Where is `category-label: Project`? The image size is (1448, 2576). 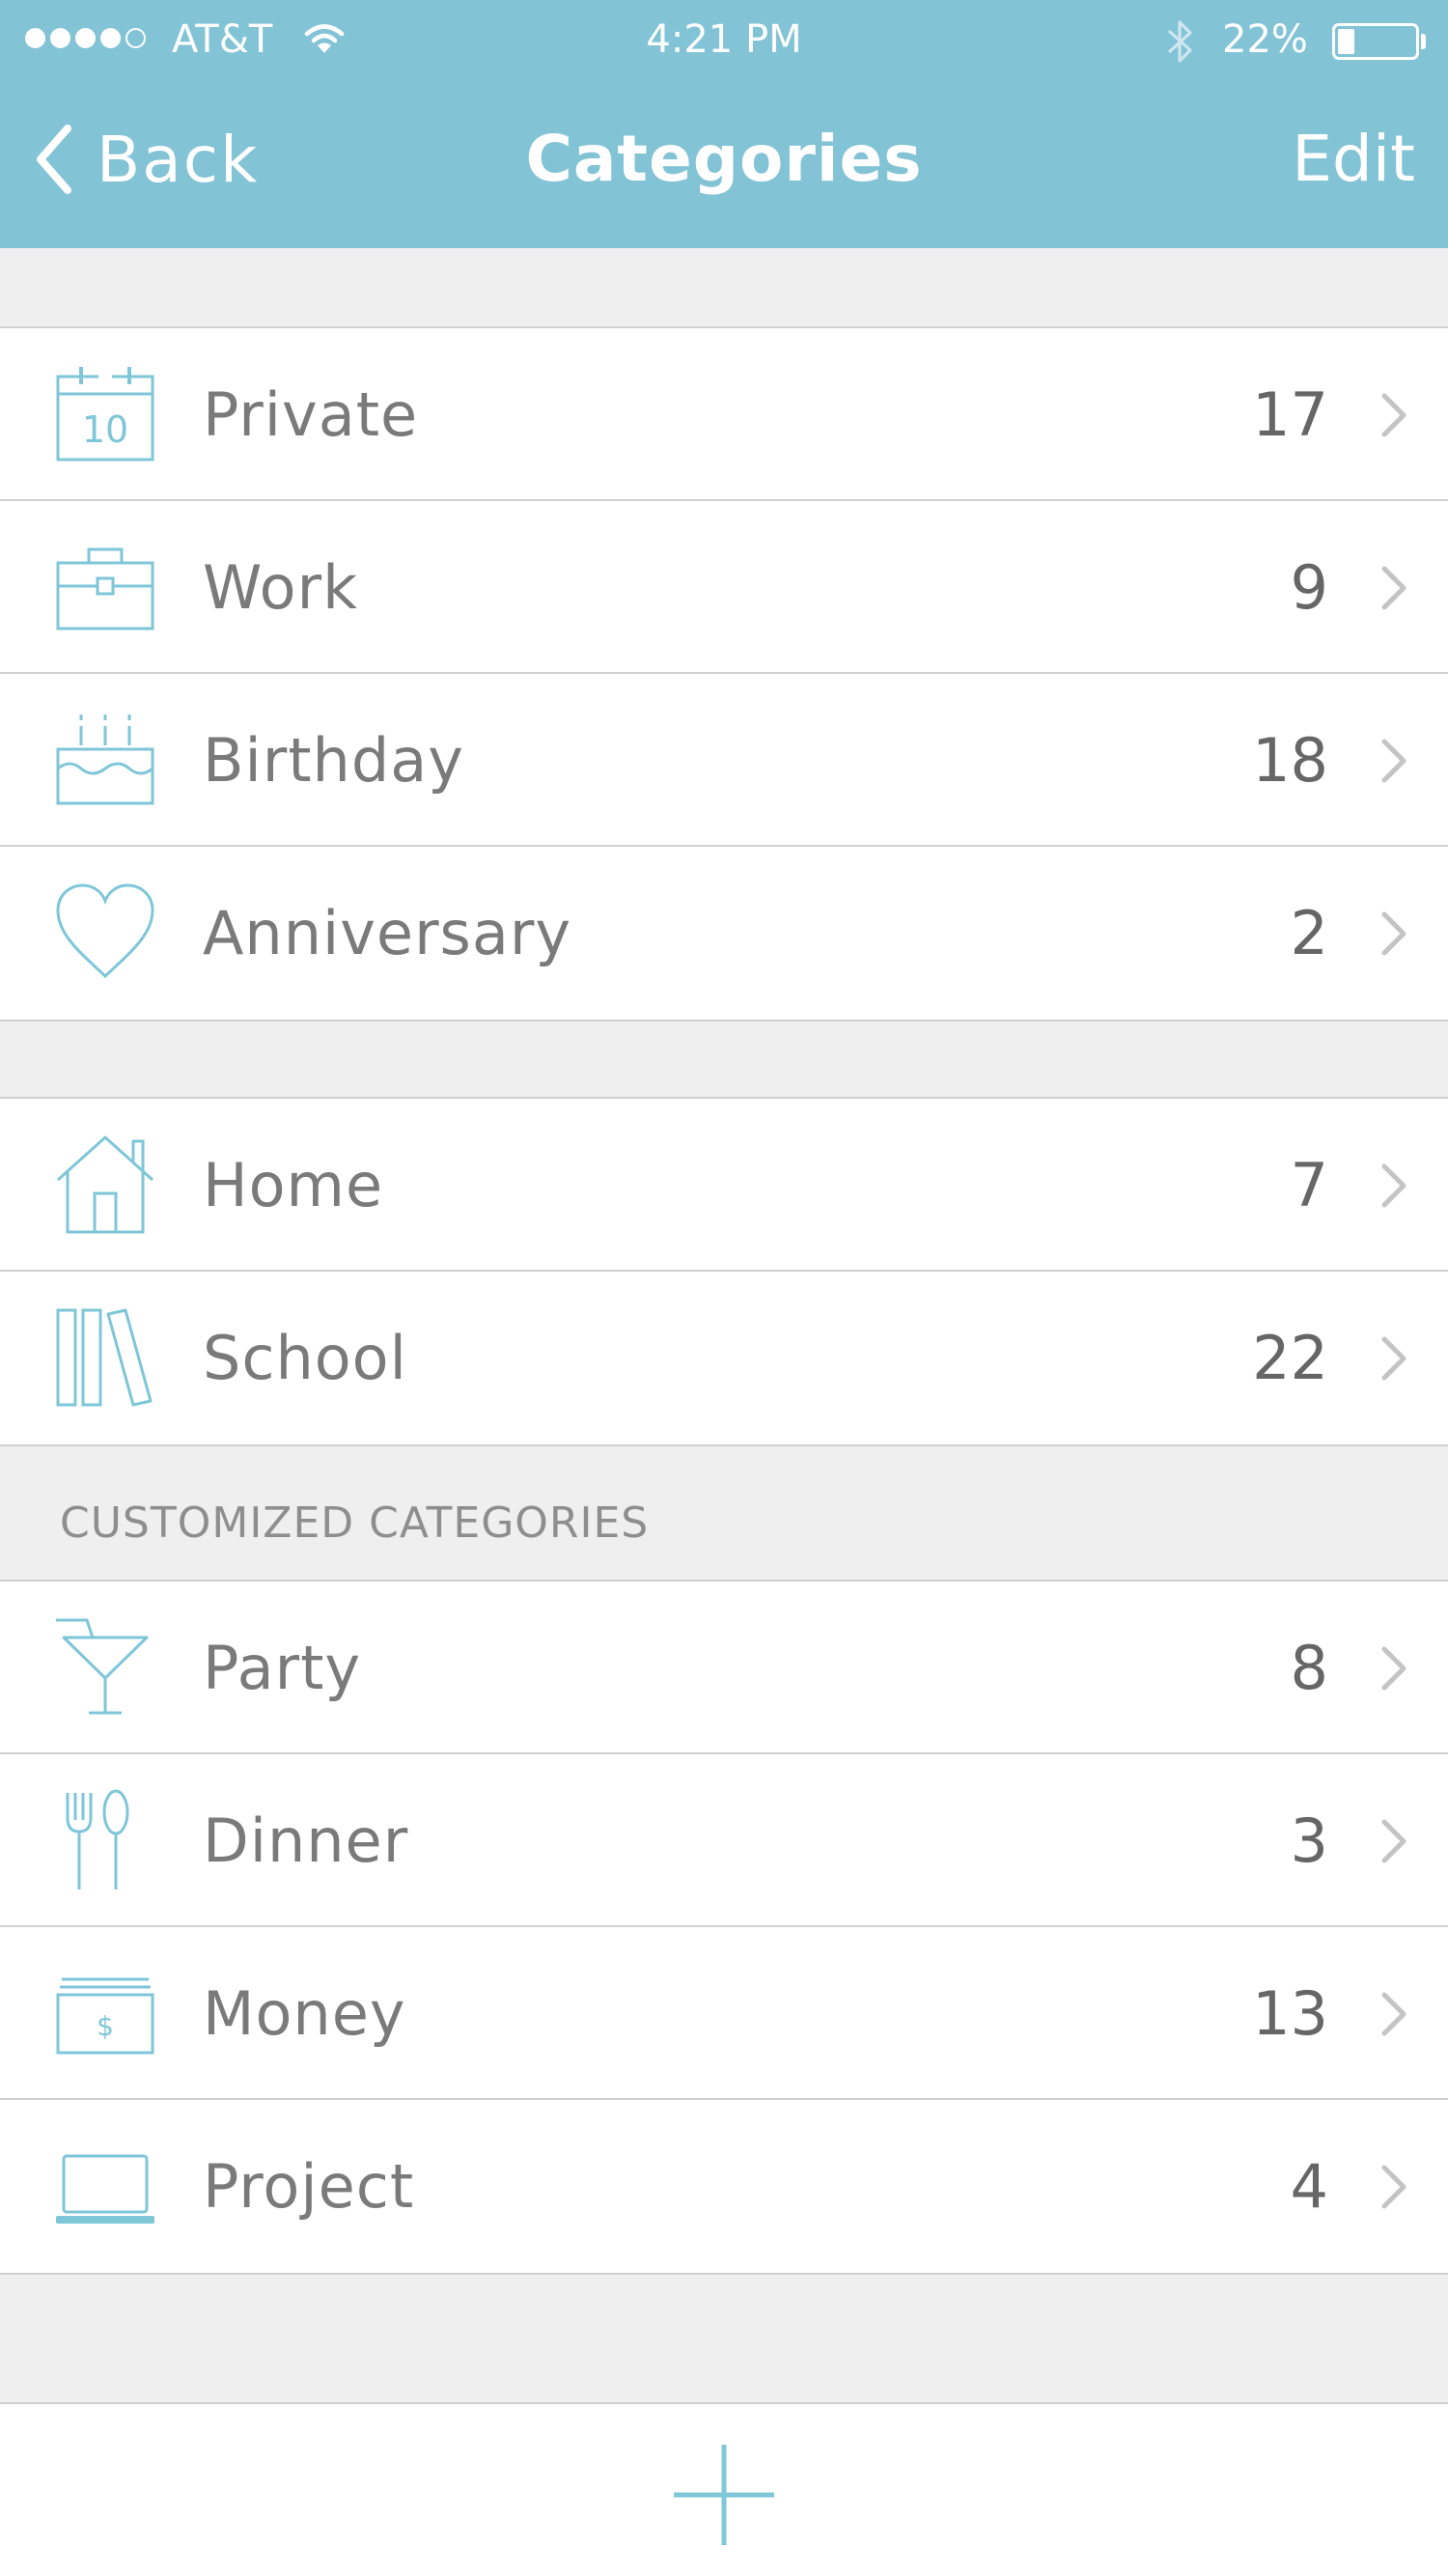 category-label: Project is located at coordinates (309, 2186).